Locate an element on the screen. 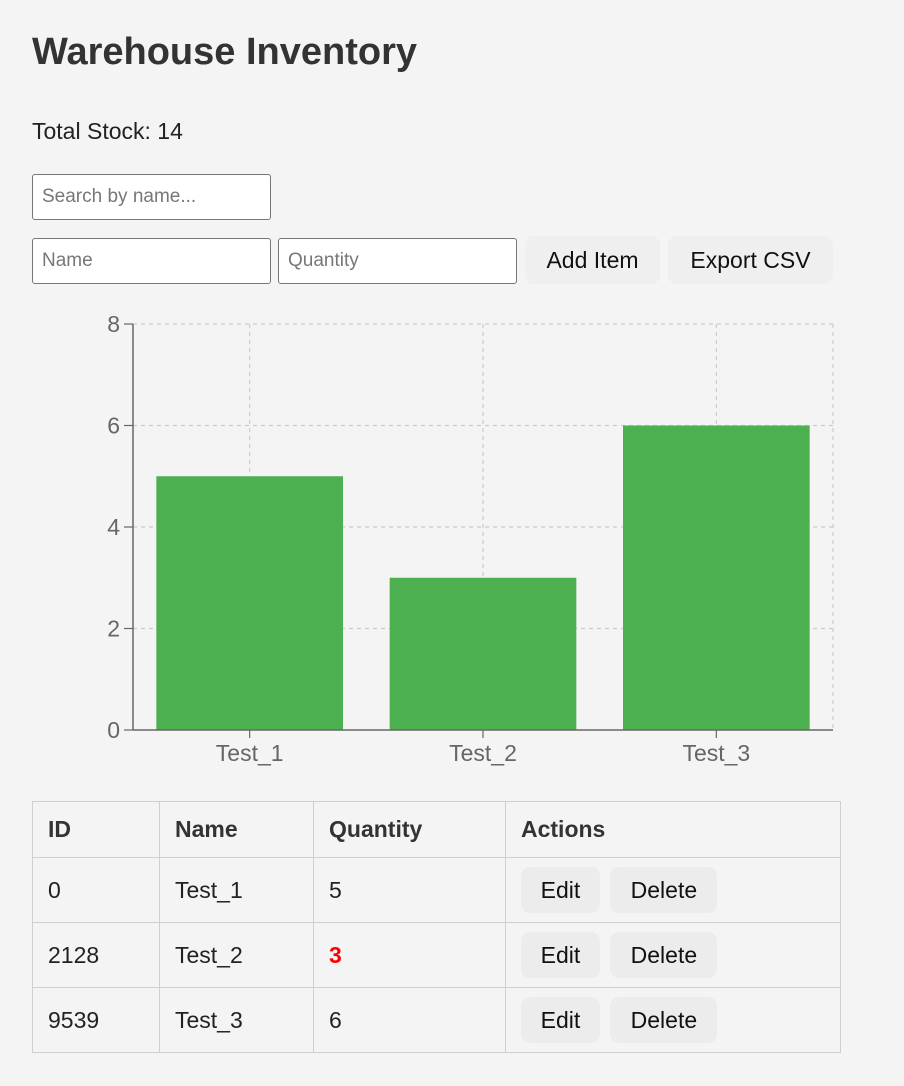 Image resolution: width=904 pixels, height=1086 pixels. y-tick-label: 2 is located at coordinates (113, 629).